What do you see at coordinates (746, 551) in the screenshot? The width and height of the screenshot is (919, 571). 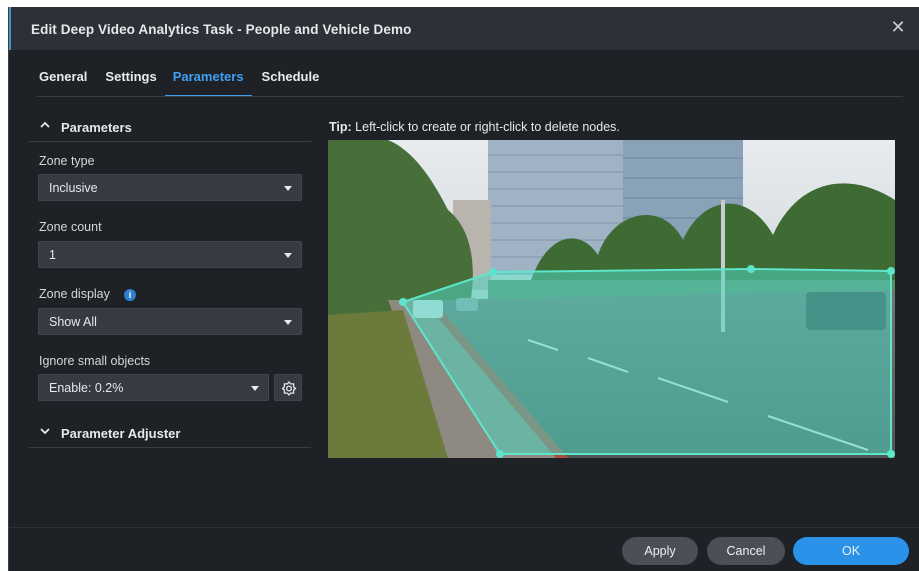 I see `cancel-button: Cancel` at bounding box center [746, 551].